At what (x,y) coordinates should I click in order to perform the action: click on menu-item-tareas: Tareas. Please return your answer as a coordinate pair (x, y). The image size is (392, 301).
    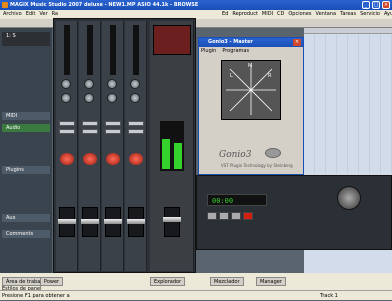
    Looking at the image, I should click on (348, 14).